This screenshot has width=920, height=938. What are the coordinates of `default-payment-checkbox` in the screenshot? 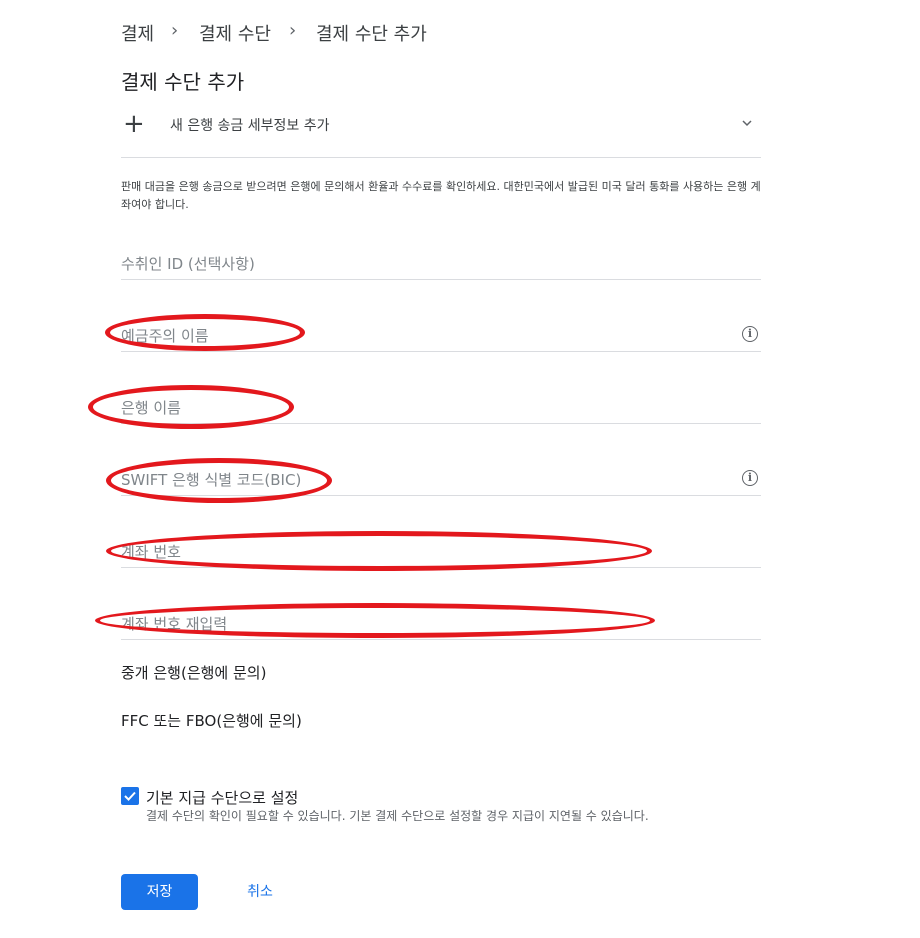 It's located at (130, 796).